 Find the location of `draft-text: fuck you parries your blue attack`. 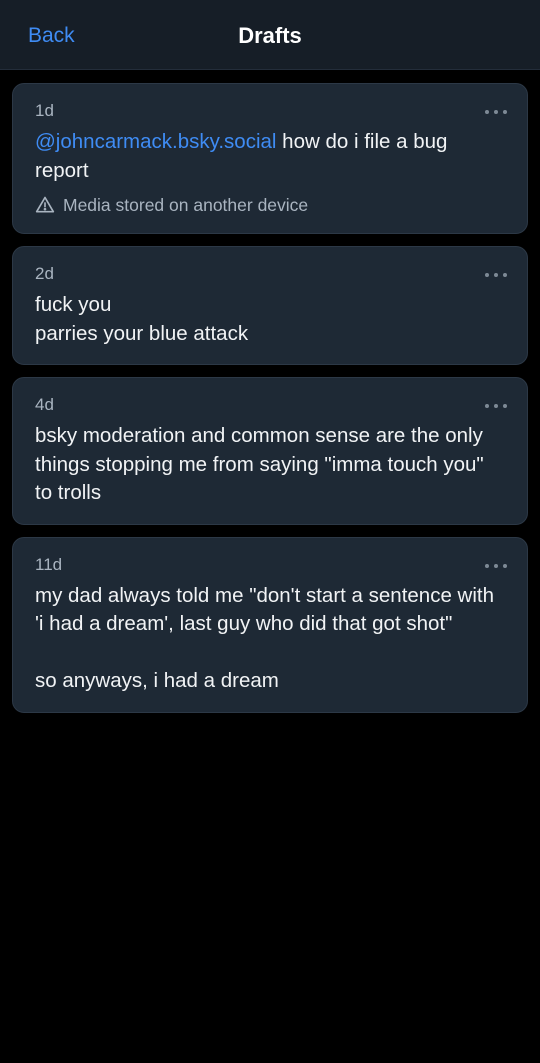

draft-text: fuck you parries your blue attack is located at coordinates (142, 319).